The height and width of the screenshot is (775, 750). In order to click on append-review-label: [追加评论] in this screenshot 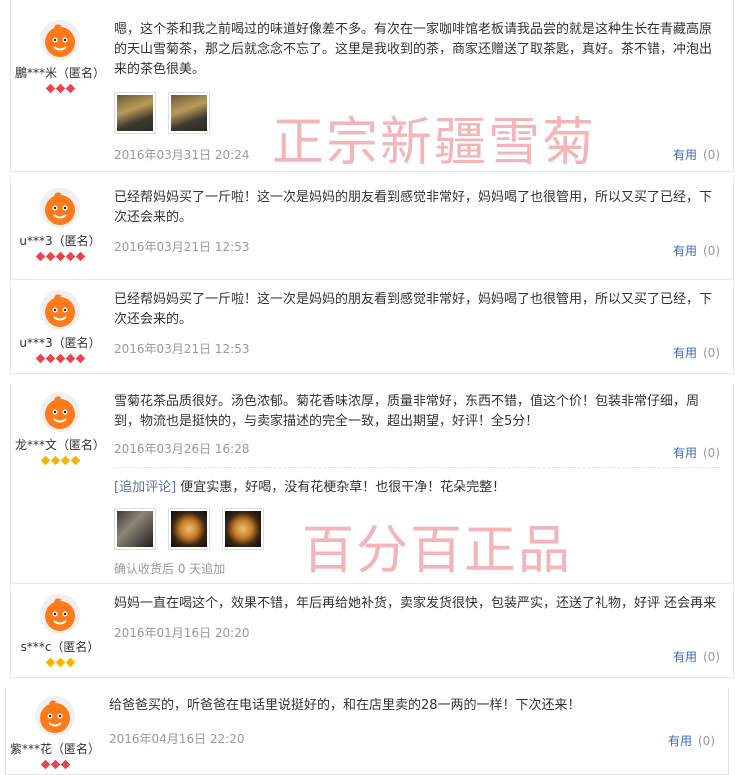, I will do `click(145, 487)`.